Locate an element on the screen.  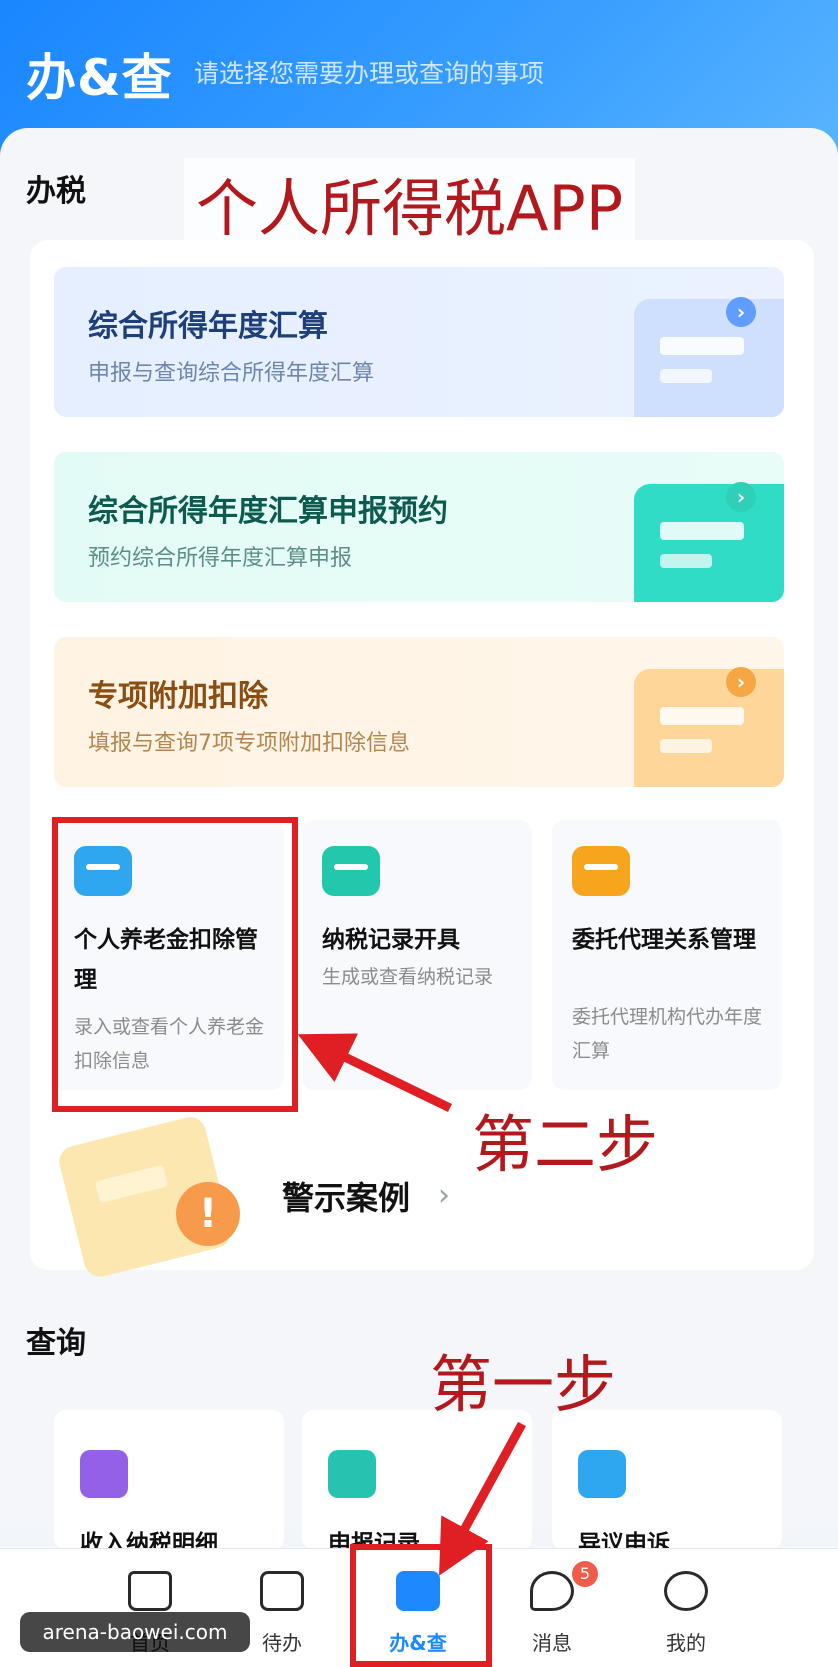
tile-title: 纳税记录开具 is located at coordinates (391, 940).